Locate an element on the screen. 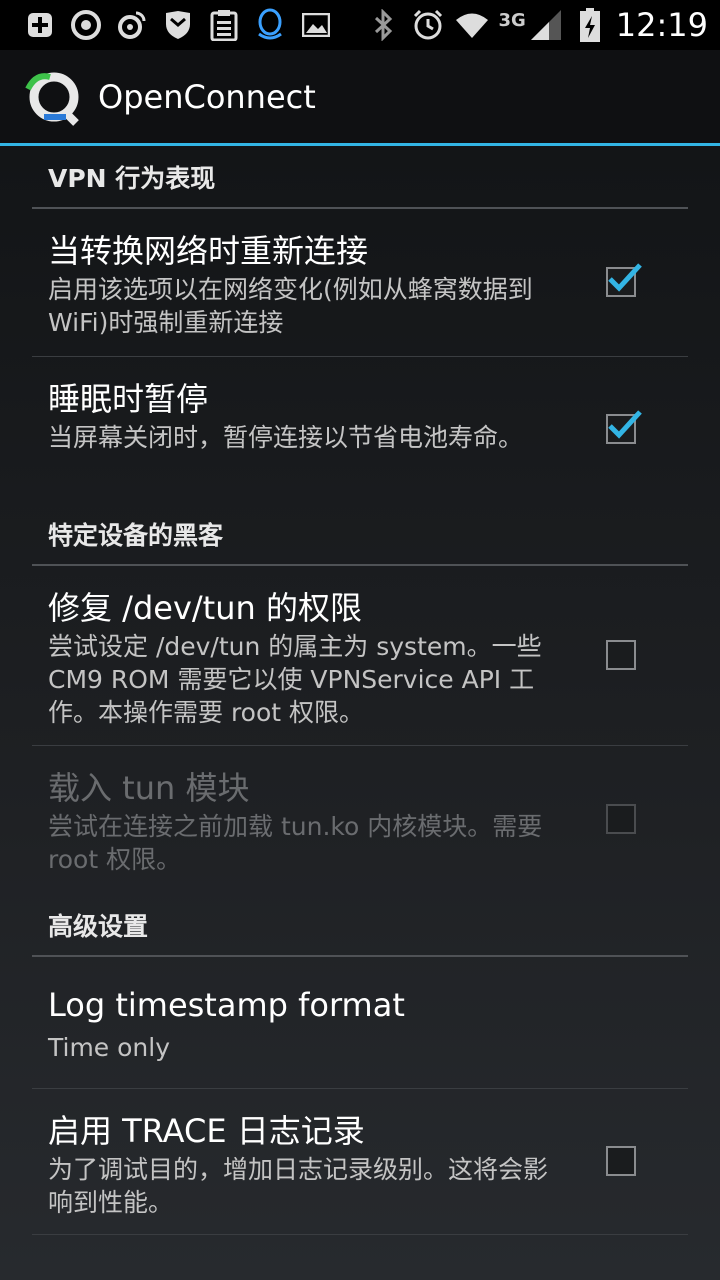 This screenshot has height=1280, width=720. category-header: 特定设备的黑客 is located at coordinates (136, 535).